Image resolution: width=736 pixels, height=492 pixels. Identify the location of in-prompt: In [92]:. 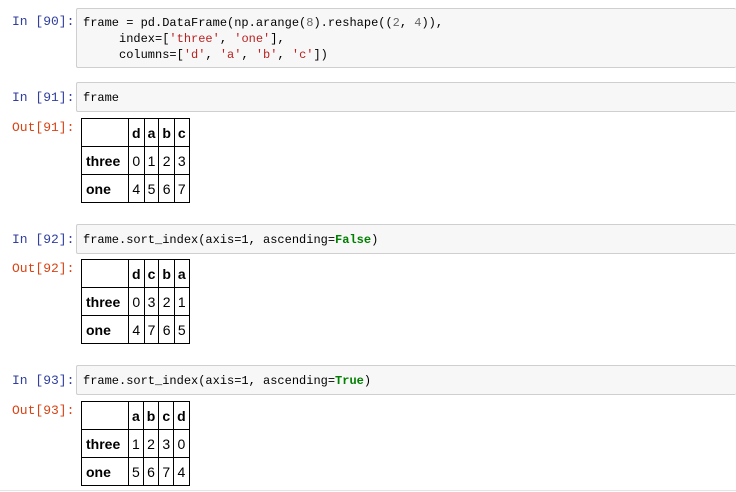
(43, 239).